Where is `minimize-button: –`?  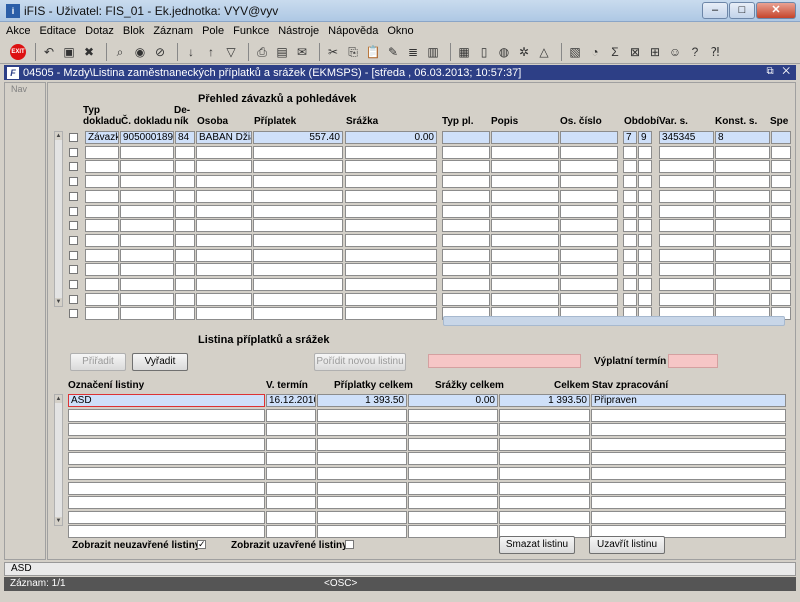 minimize-button: – is located at coordinates (715, 10).